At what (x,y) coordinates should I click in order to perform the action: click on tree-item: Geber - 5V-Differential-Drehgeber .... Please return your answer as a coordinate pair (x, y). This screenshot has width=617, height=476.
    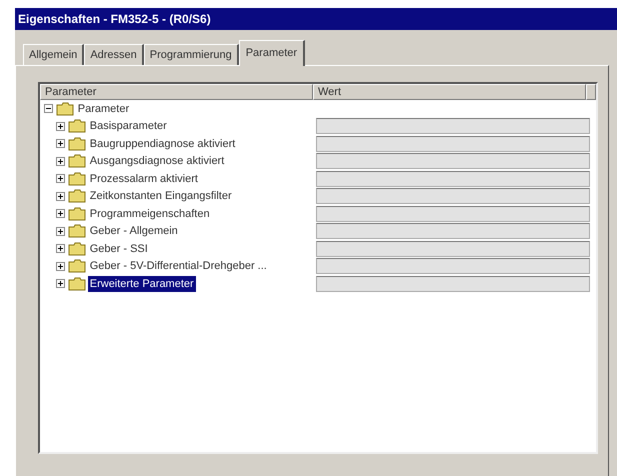
    Looking at the image, I should click on (178, 266).